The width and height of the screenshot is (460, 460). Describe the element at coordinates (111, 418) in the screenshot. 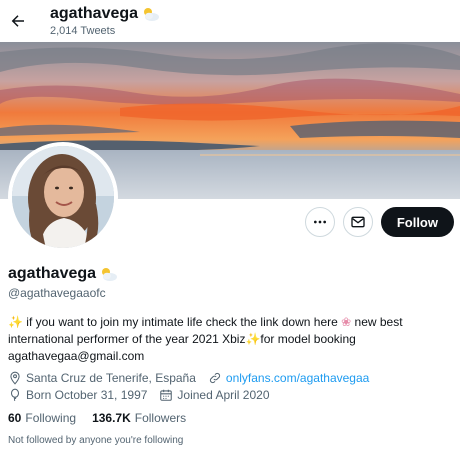

I see `followers-count: 136.7K` at that location.